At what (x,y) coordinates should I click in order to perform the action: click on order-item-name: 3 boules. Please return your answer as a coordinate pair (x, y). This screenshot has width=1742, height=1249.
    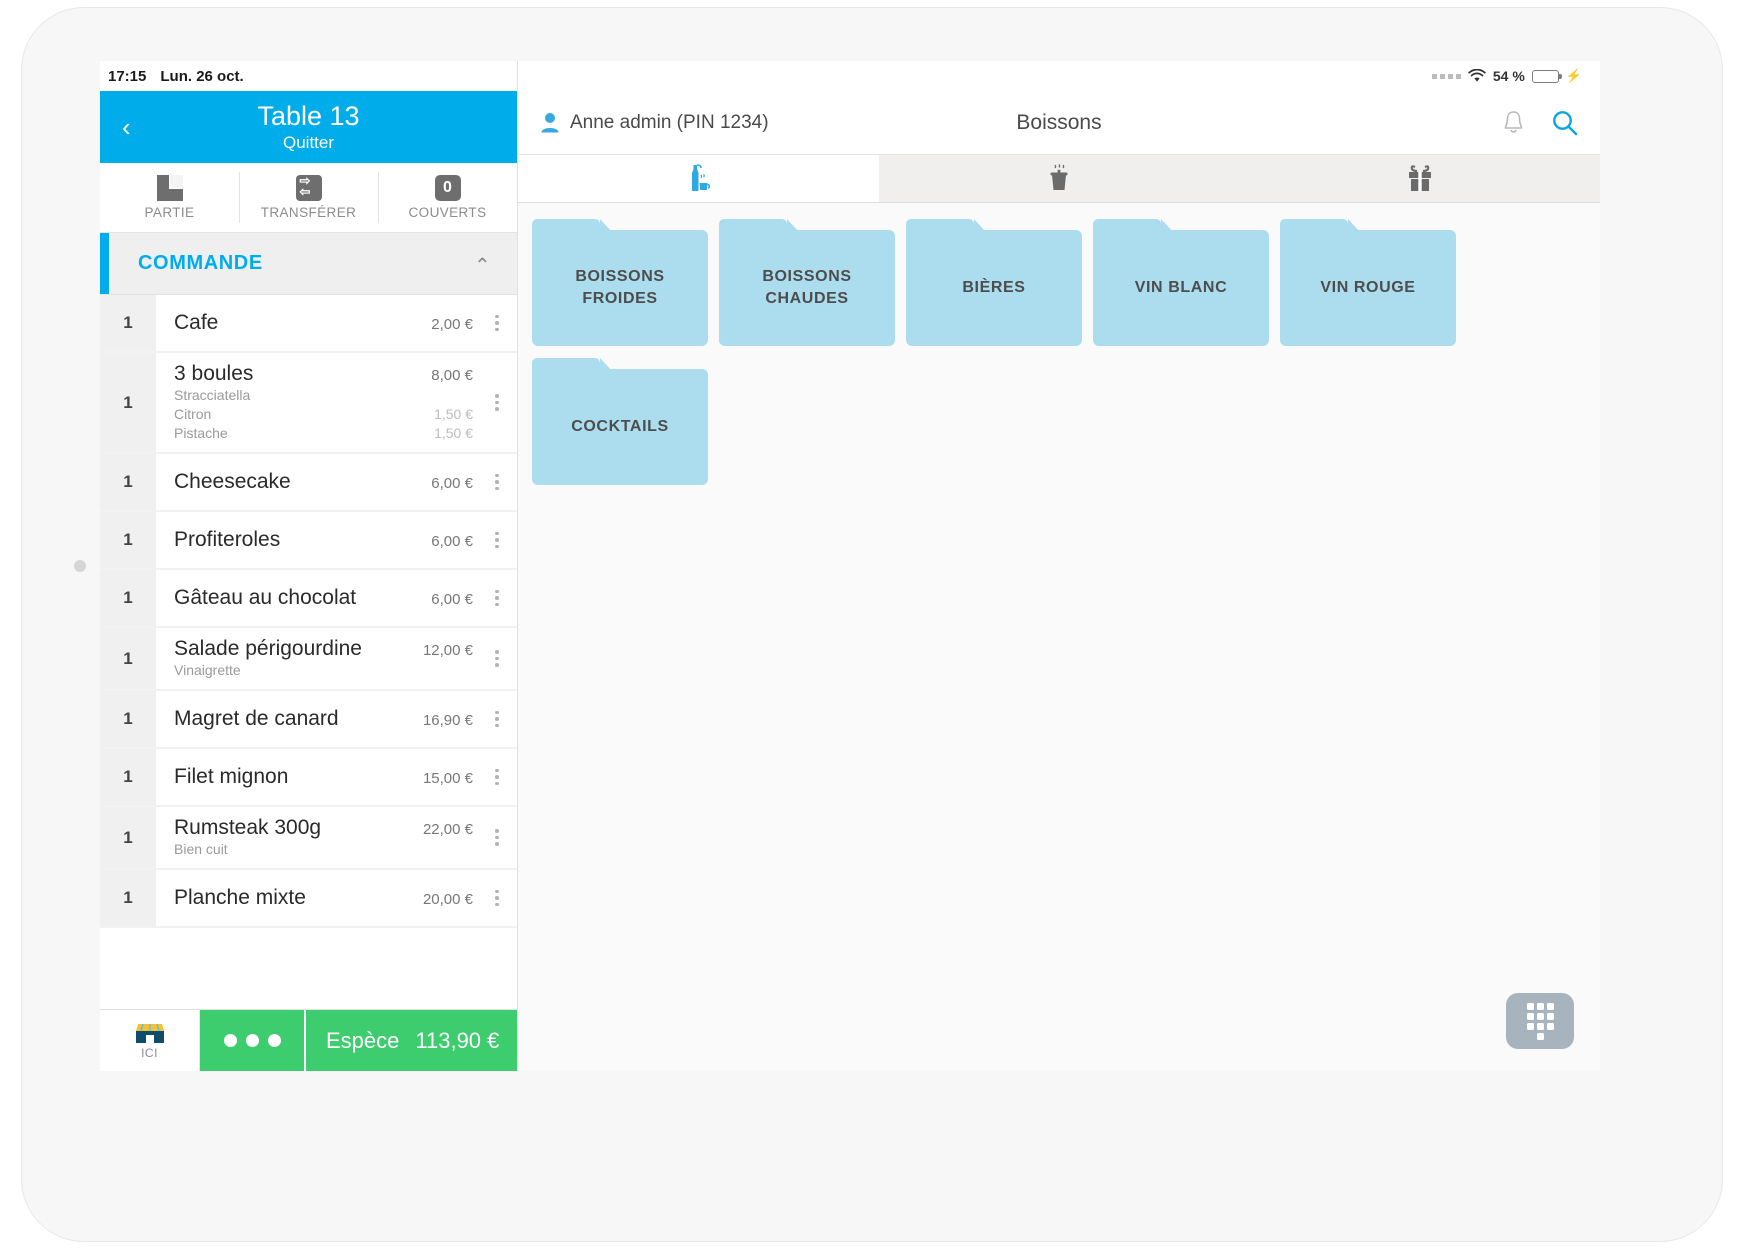
    Looking at the image, I should click on (214, 373).